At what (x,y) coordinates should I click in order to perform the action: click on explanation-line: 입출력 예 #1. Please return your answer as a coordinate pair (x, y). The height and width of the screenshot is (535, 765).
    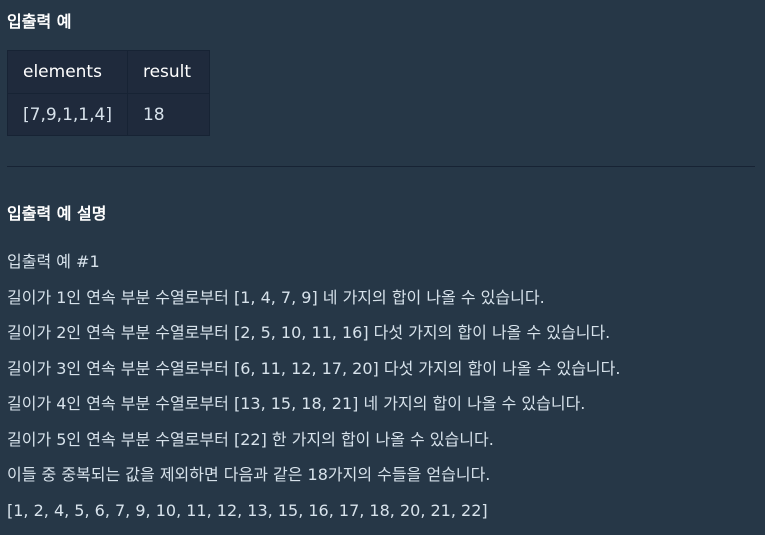
    Looking at the image, I should click on (53, 261).